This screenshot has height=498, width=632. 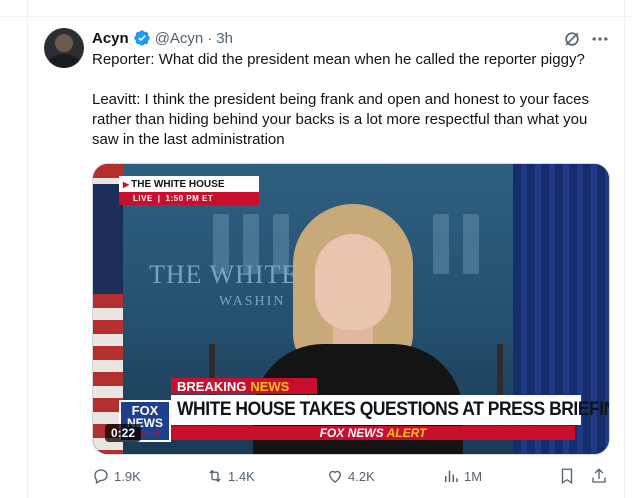 What do you see at coordinates (224, 38) in the screenshot?
I see `post-time: 3h` at bounding box center [224, 38].